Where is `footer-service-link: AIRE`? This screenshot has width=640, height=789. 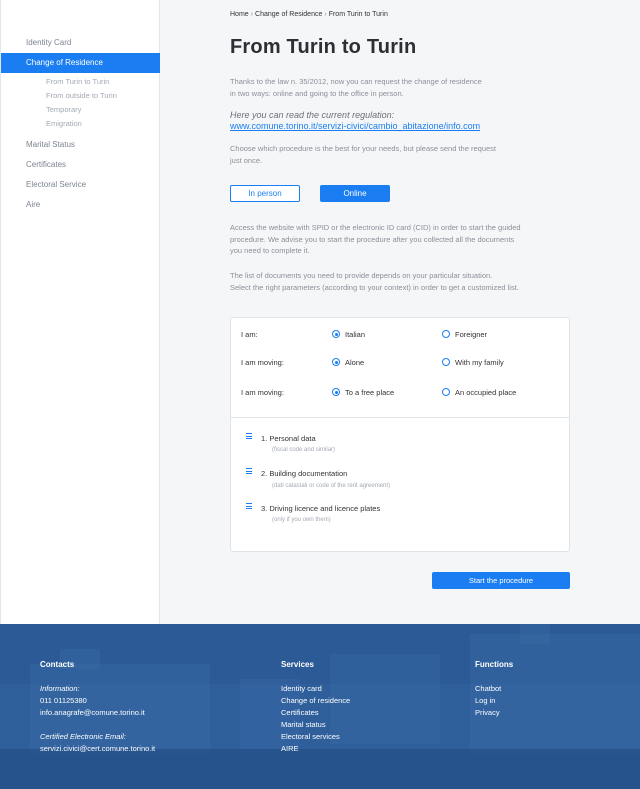 footer-service-link: AIRE is located at coordinates (290, 748).